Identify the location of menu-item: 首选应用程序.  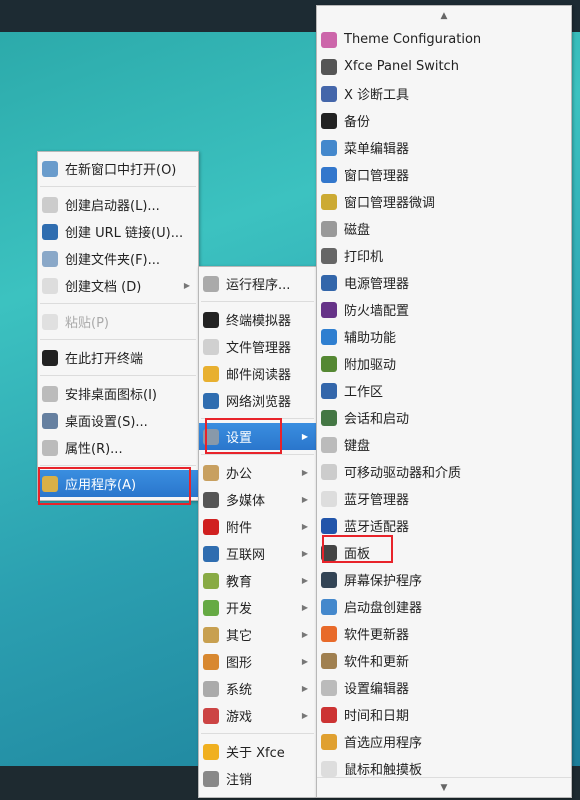
(444, 741).